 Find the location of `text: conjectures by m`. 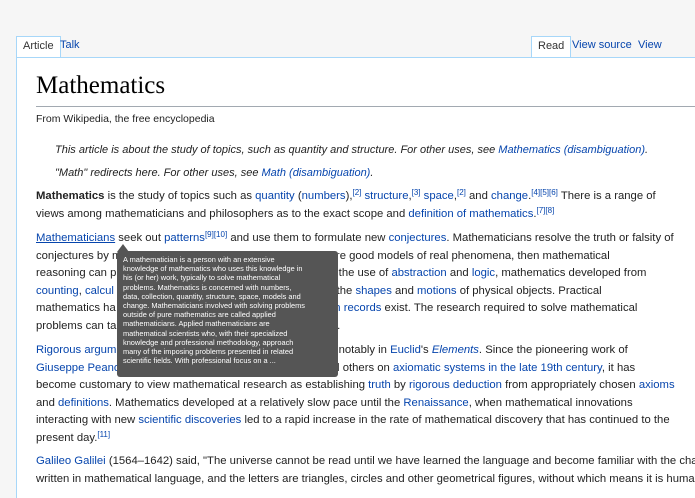

text: conjectures by m is located at coordinates (79, 255).